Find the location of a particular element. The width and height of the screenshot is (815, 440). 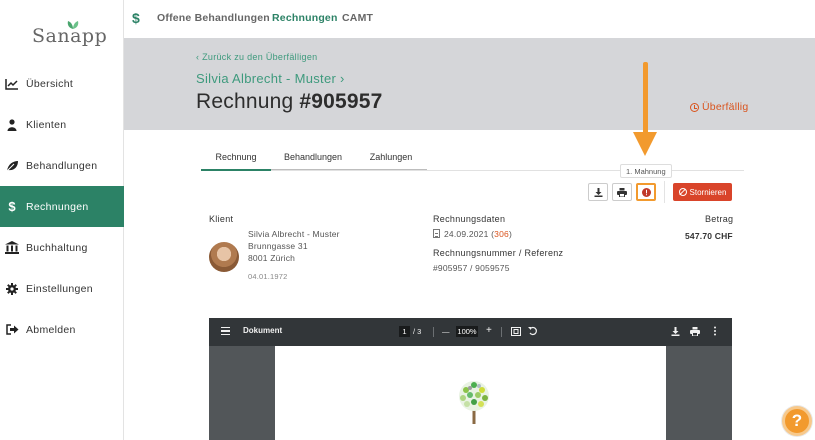

sidebar-item-buchhaltung: Buchhaltung is located at coordinates (62, 247).